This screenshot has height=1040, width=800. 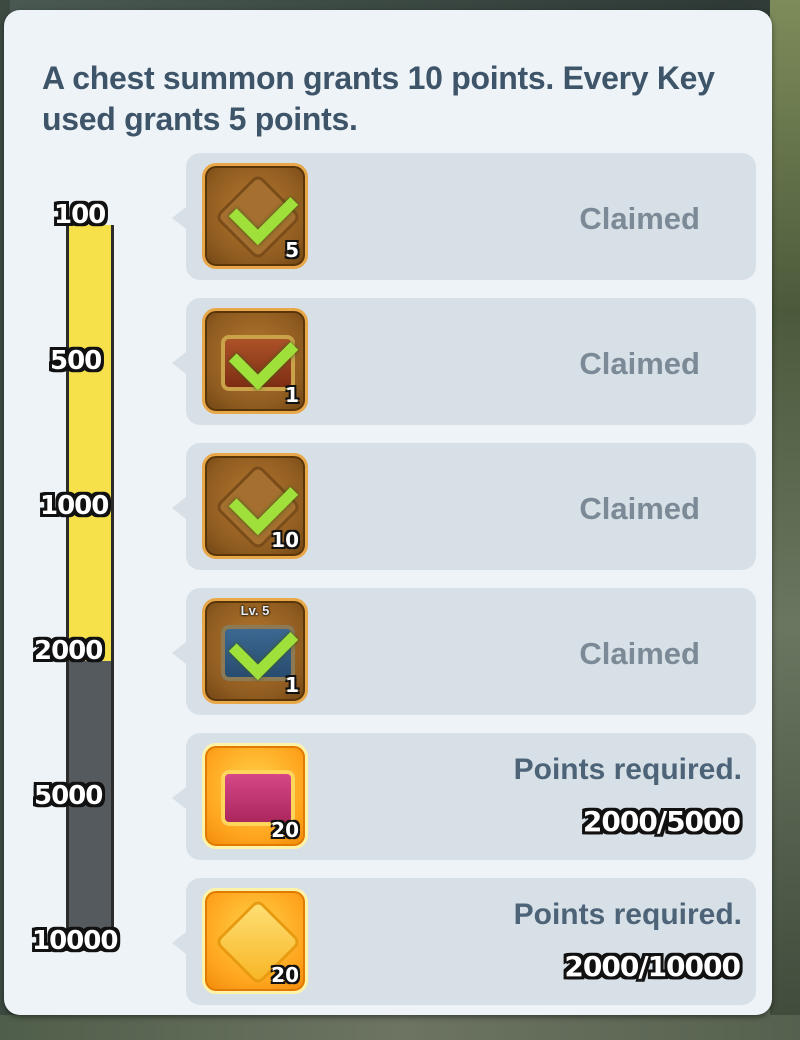 What do you see at coordinates (661, 821) in the screenshot?
I see `points-progress: 2000/5000` at bounding box center [661, 821].